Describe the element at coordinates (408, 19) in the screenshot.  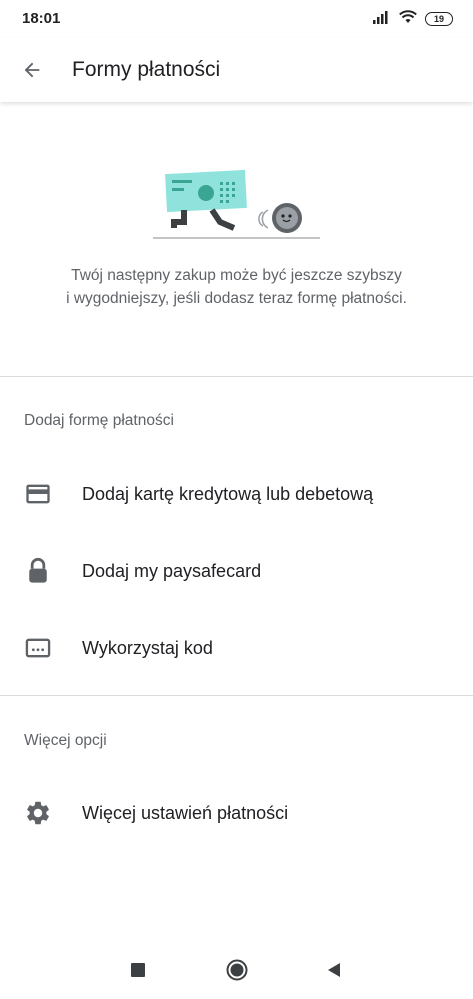
I see `wifi-icon` at that location.